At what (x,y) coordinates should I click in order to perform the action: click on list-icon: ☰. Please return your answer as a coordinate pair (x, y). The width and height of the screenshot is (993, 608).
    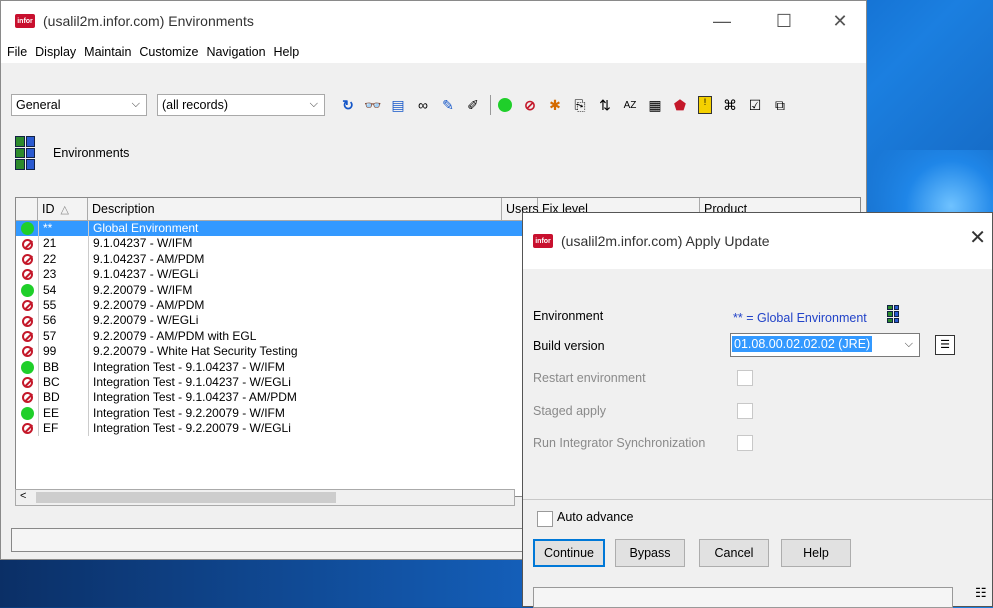
    Looking at the image, I should click on (945, 345).